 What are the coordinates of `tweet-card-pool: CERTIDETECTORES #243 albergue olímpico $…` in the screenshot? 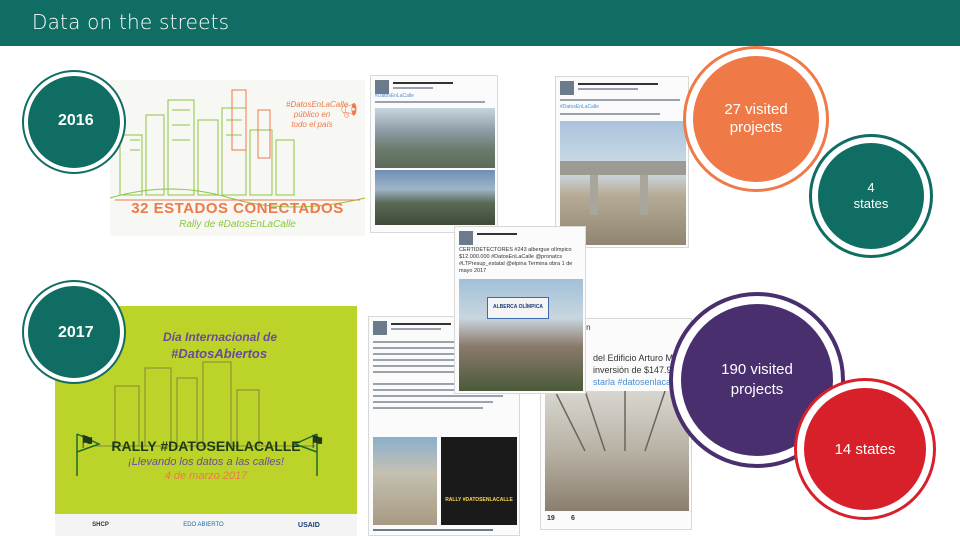 It's located at (520, 310).